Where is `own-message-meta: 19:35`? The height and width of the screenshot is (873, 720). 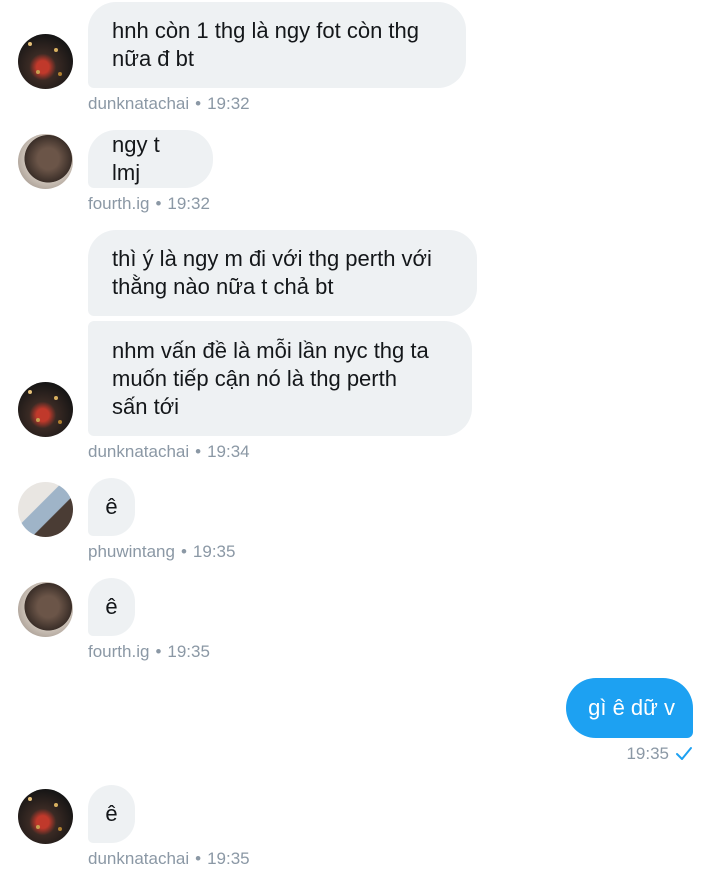
own-message-meta: 19:35 is located at coordinates (659, 754).